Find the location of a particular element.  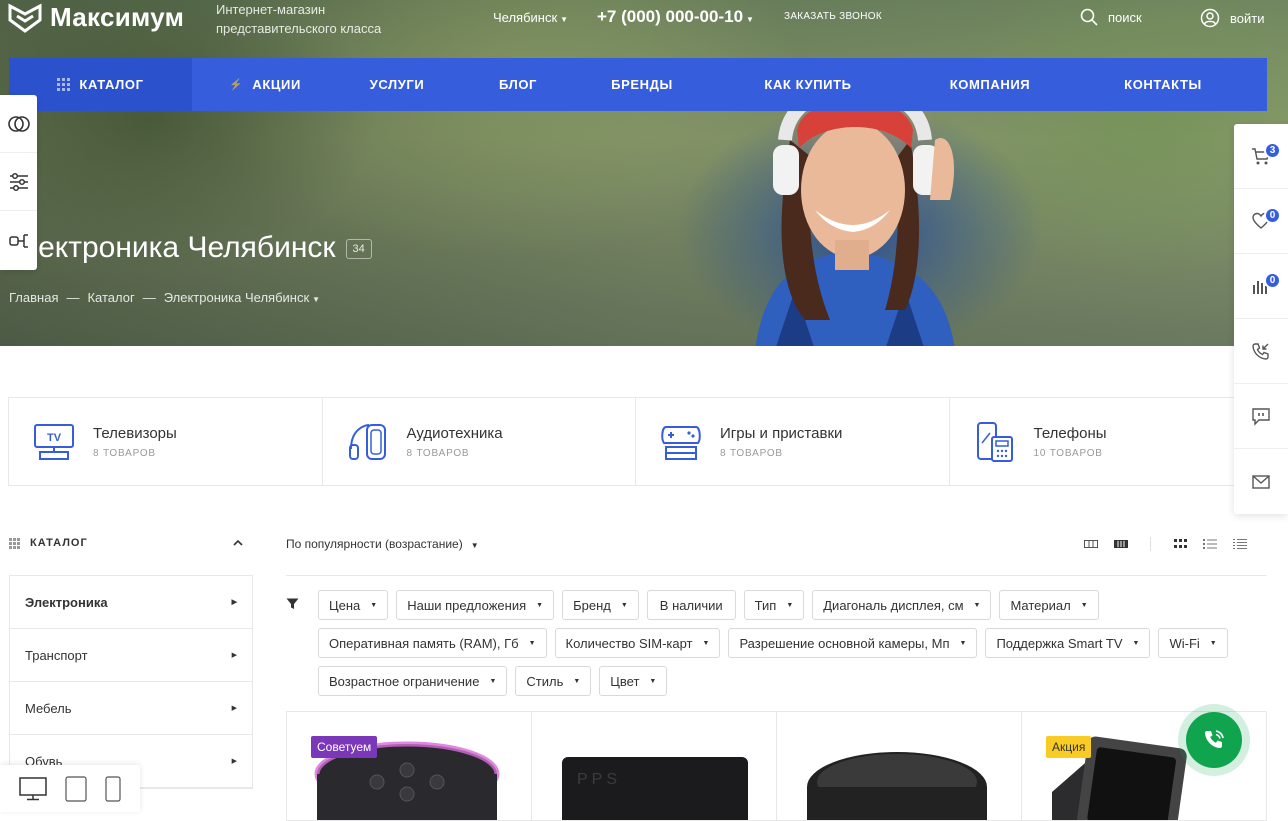

desktop-icon is located at coordinates (33, 788).